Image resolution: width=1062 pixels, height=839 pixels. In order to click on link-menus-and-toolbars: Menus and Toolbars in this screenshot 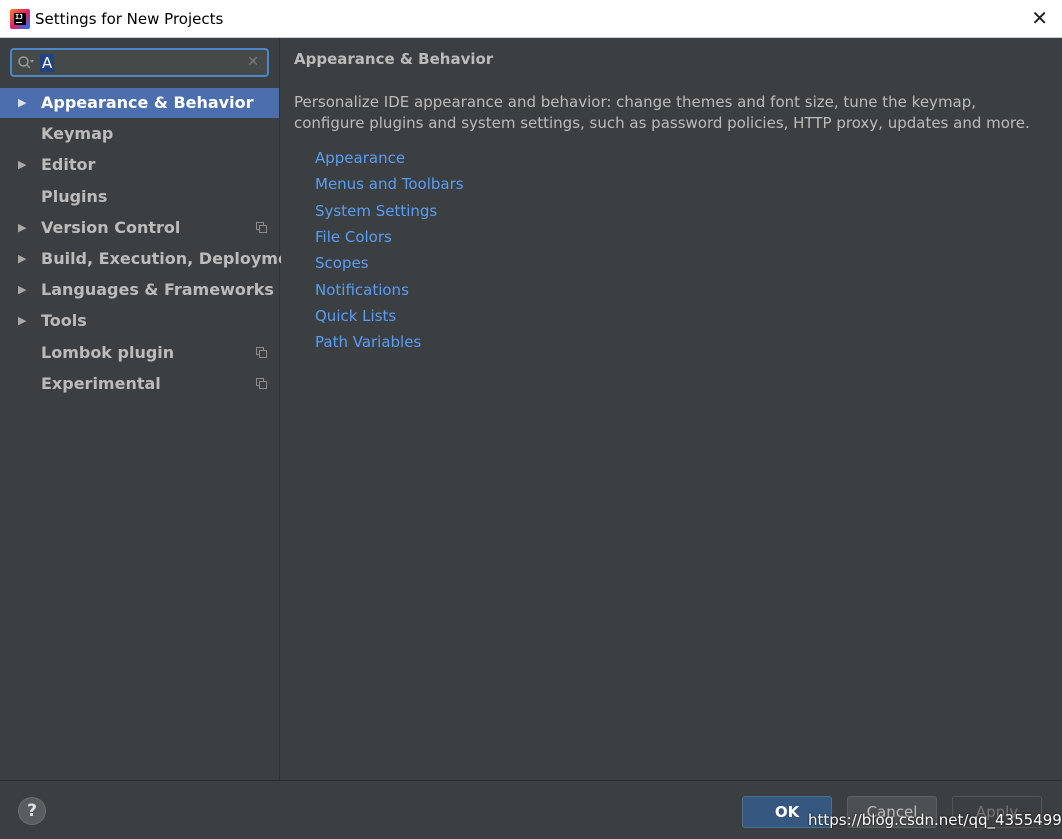, I will do `click(389, 184)`.